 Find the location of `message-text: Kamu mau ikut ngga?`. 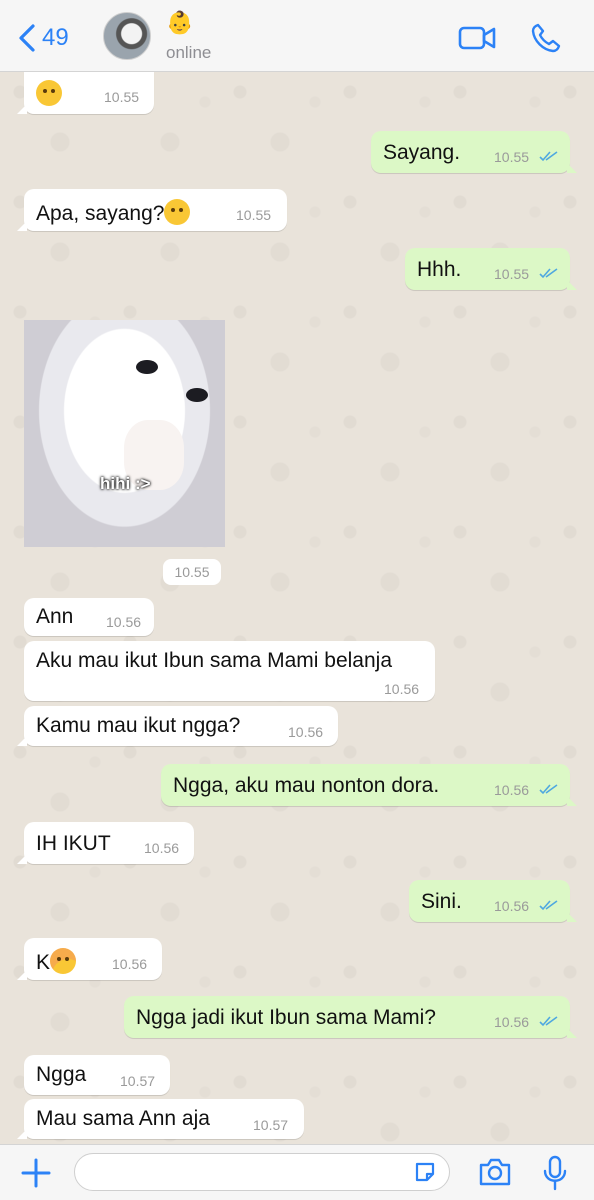

message-text: Kamu mau ikut ngga? is located at coordinates (138, 725).